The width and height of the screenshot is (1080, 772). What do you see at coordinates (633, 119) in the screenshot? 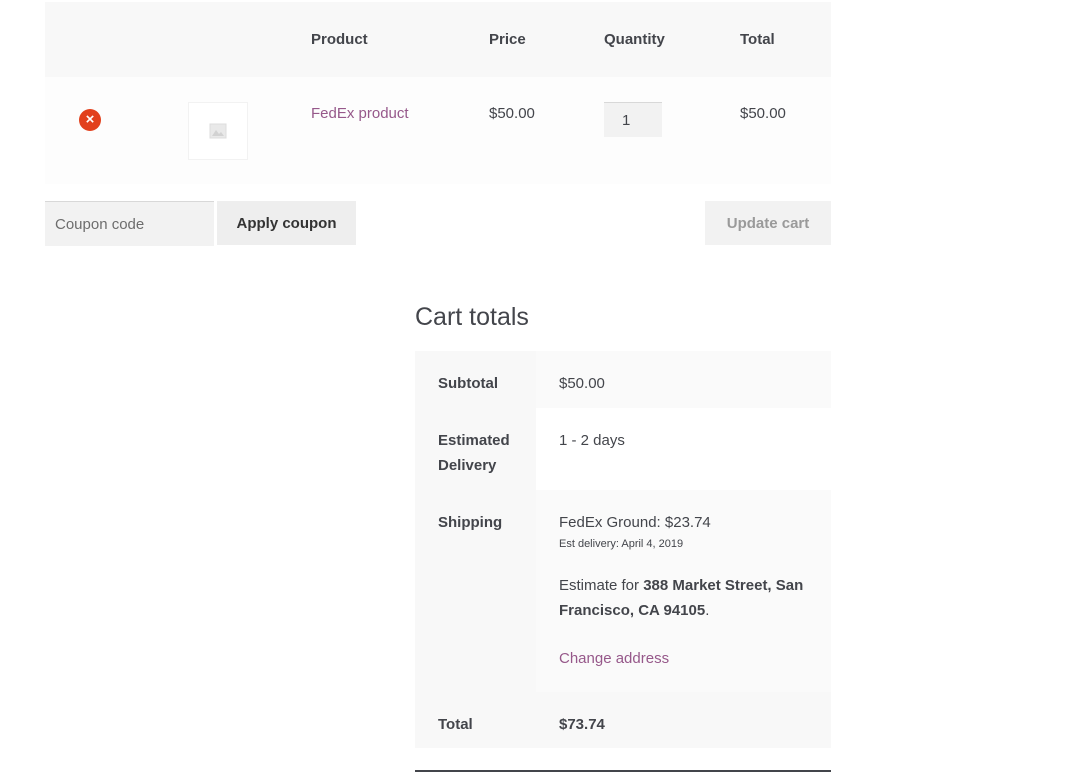
I see `quantity-input` at bounding box center [633, 119].